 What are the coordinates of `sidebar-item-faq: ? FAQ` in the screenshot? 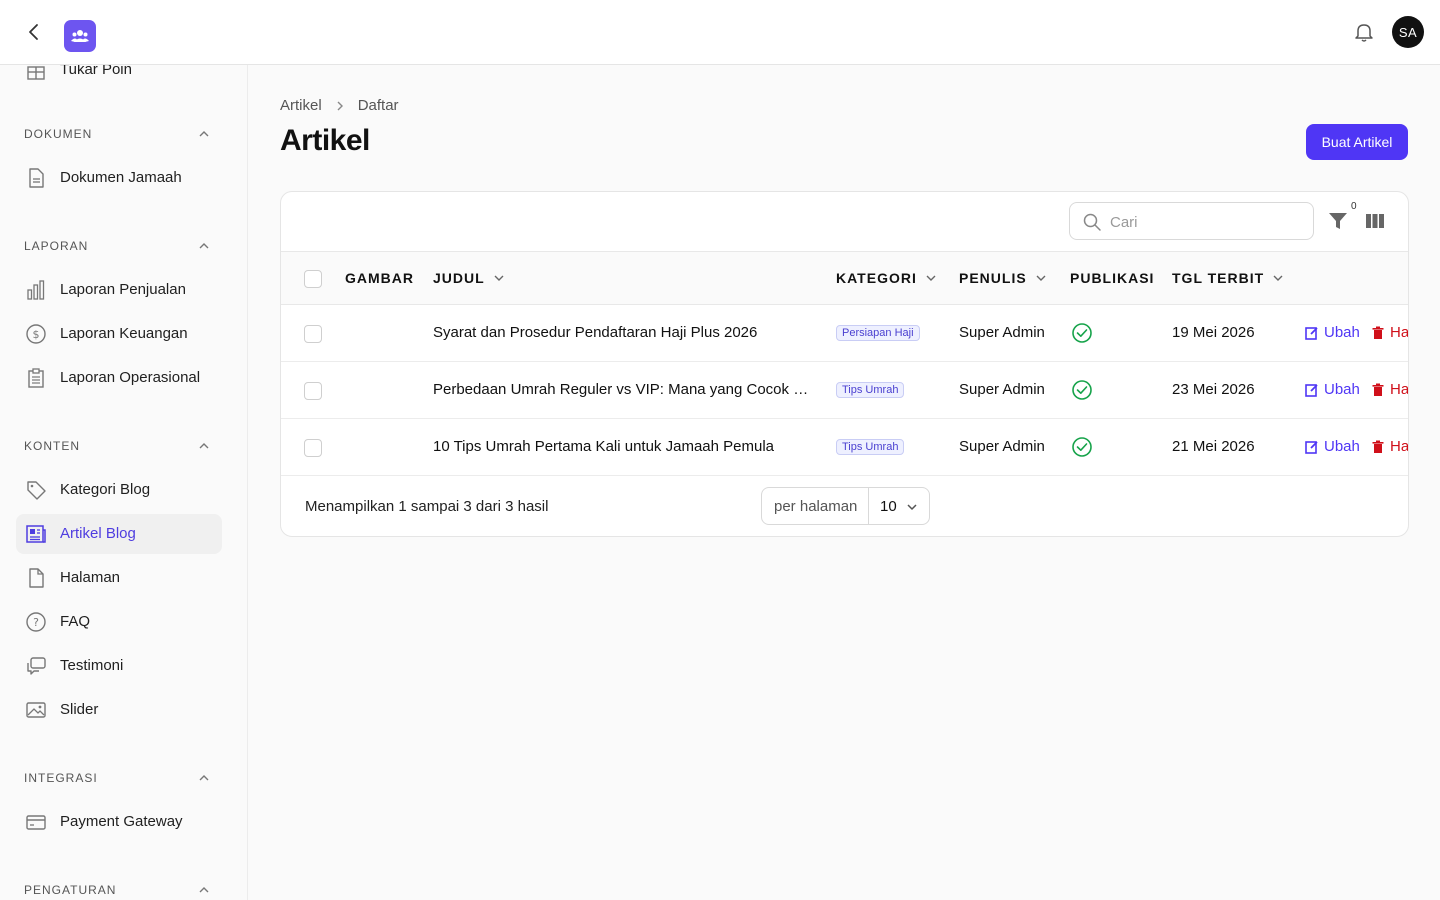 It's located at (119, 622).